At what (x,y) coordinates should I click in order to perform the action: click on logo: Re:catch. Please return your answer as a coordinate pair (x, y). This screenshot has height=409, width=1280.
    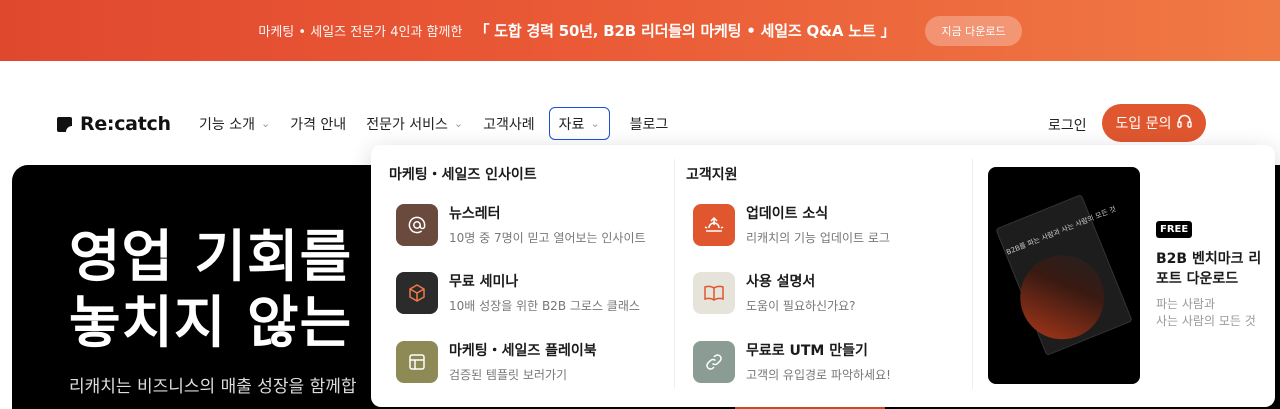
    Looking at the image, I should click on (114, 124).